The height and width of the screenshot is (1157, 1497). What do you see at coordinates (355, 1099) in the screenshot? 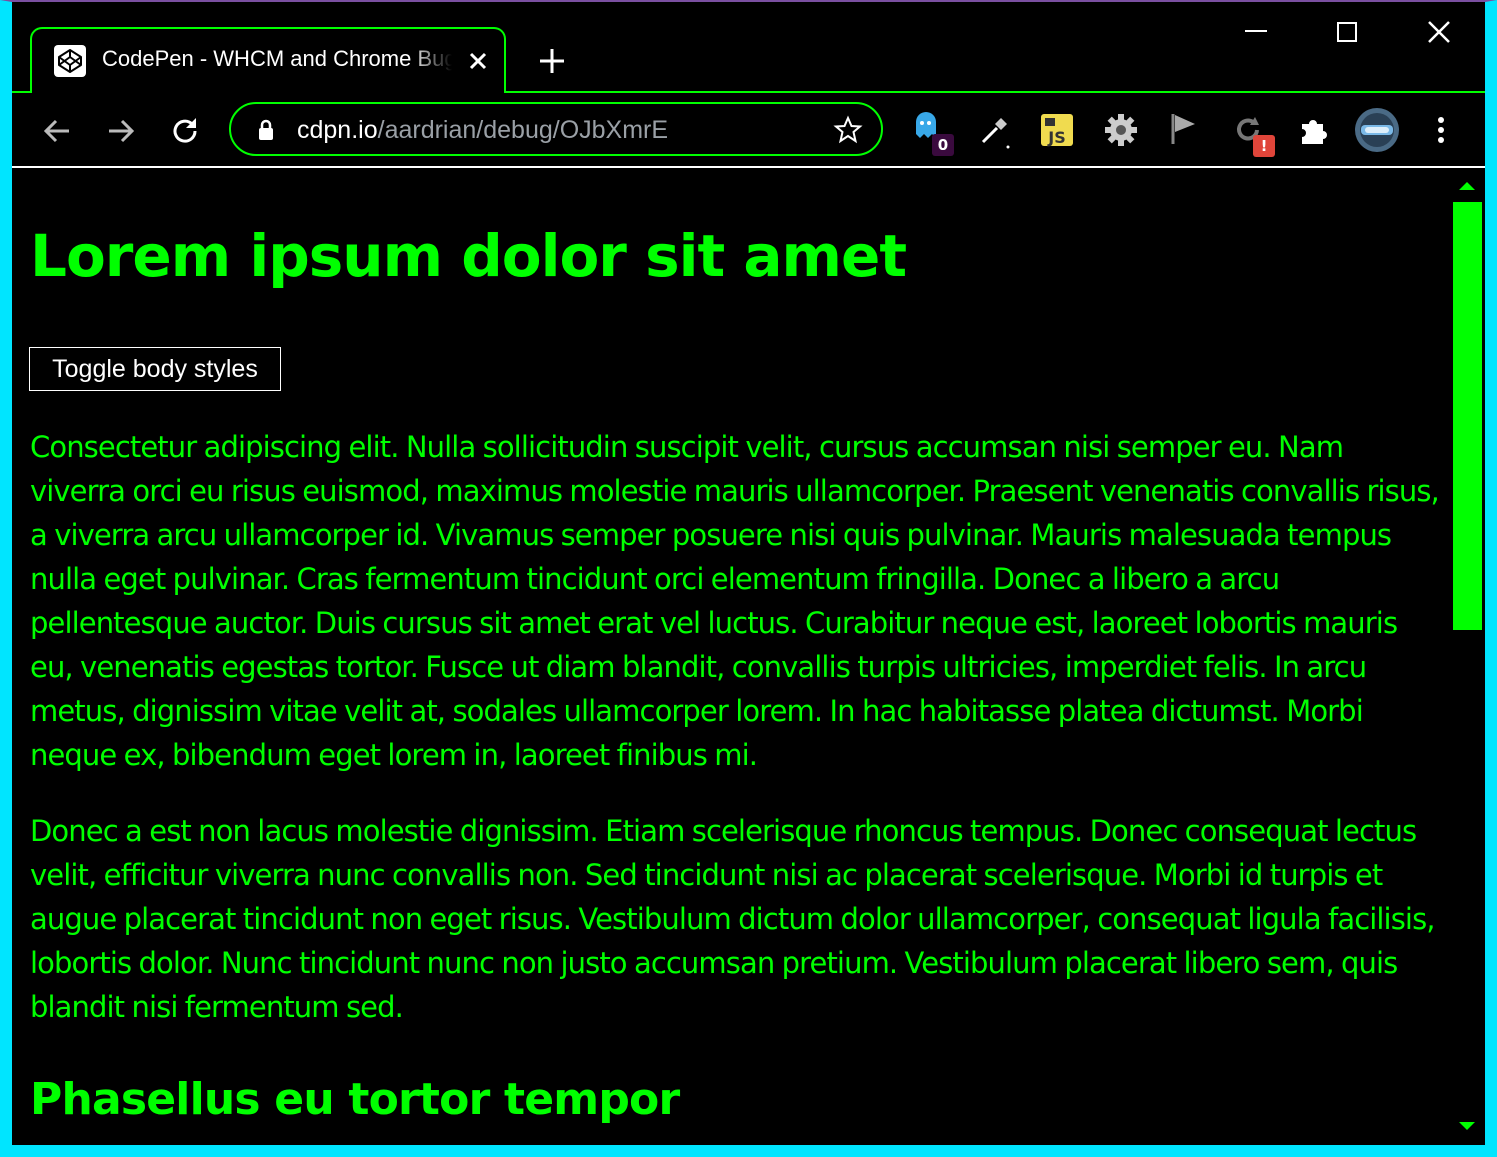
I see `section-heading: Phasellus eu tortor tempor` at bounding box center [355, 1099].